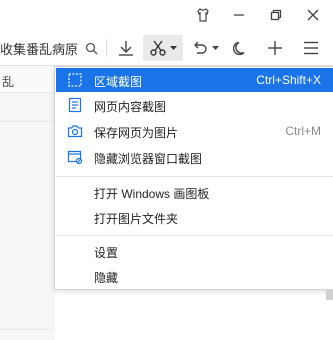  I want to click on menu-item-save-as-image: 保存网页为图片 Ctrl+M, so click(194, 131).